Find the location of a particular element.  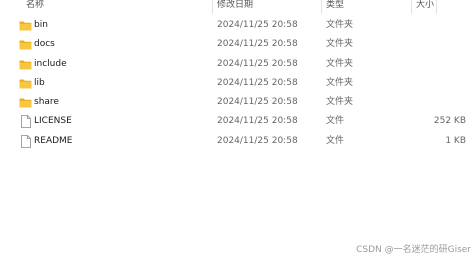

list-item: bin 2024/11/25 20:58 文件夹 is located at coordinates (237, 25).